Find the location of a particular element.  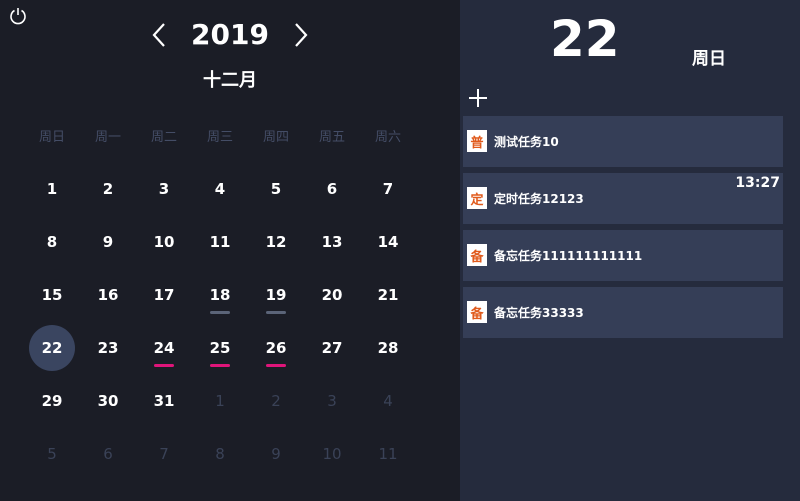

day-number: 20 is located at coordinates (332, 294).